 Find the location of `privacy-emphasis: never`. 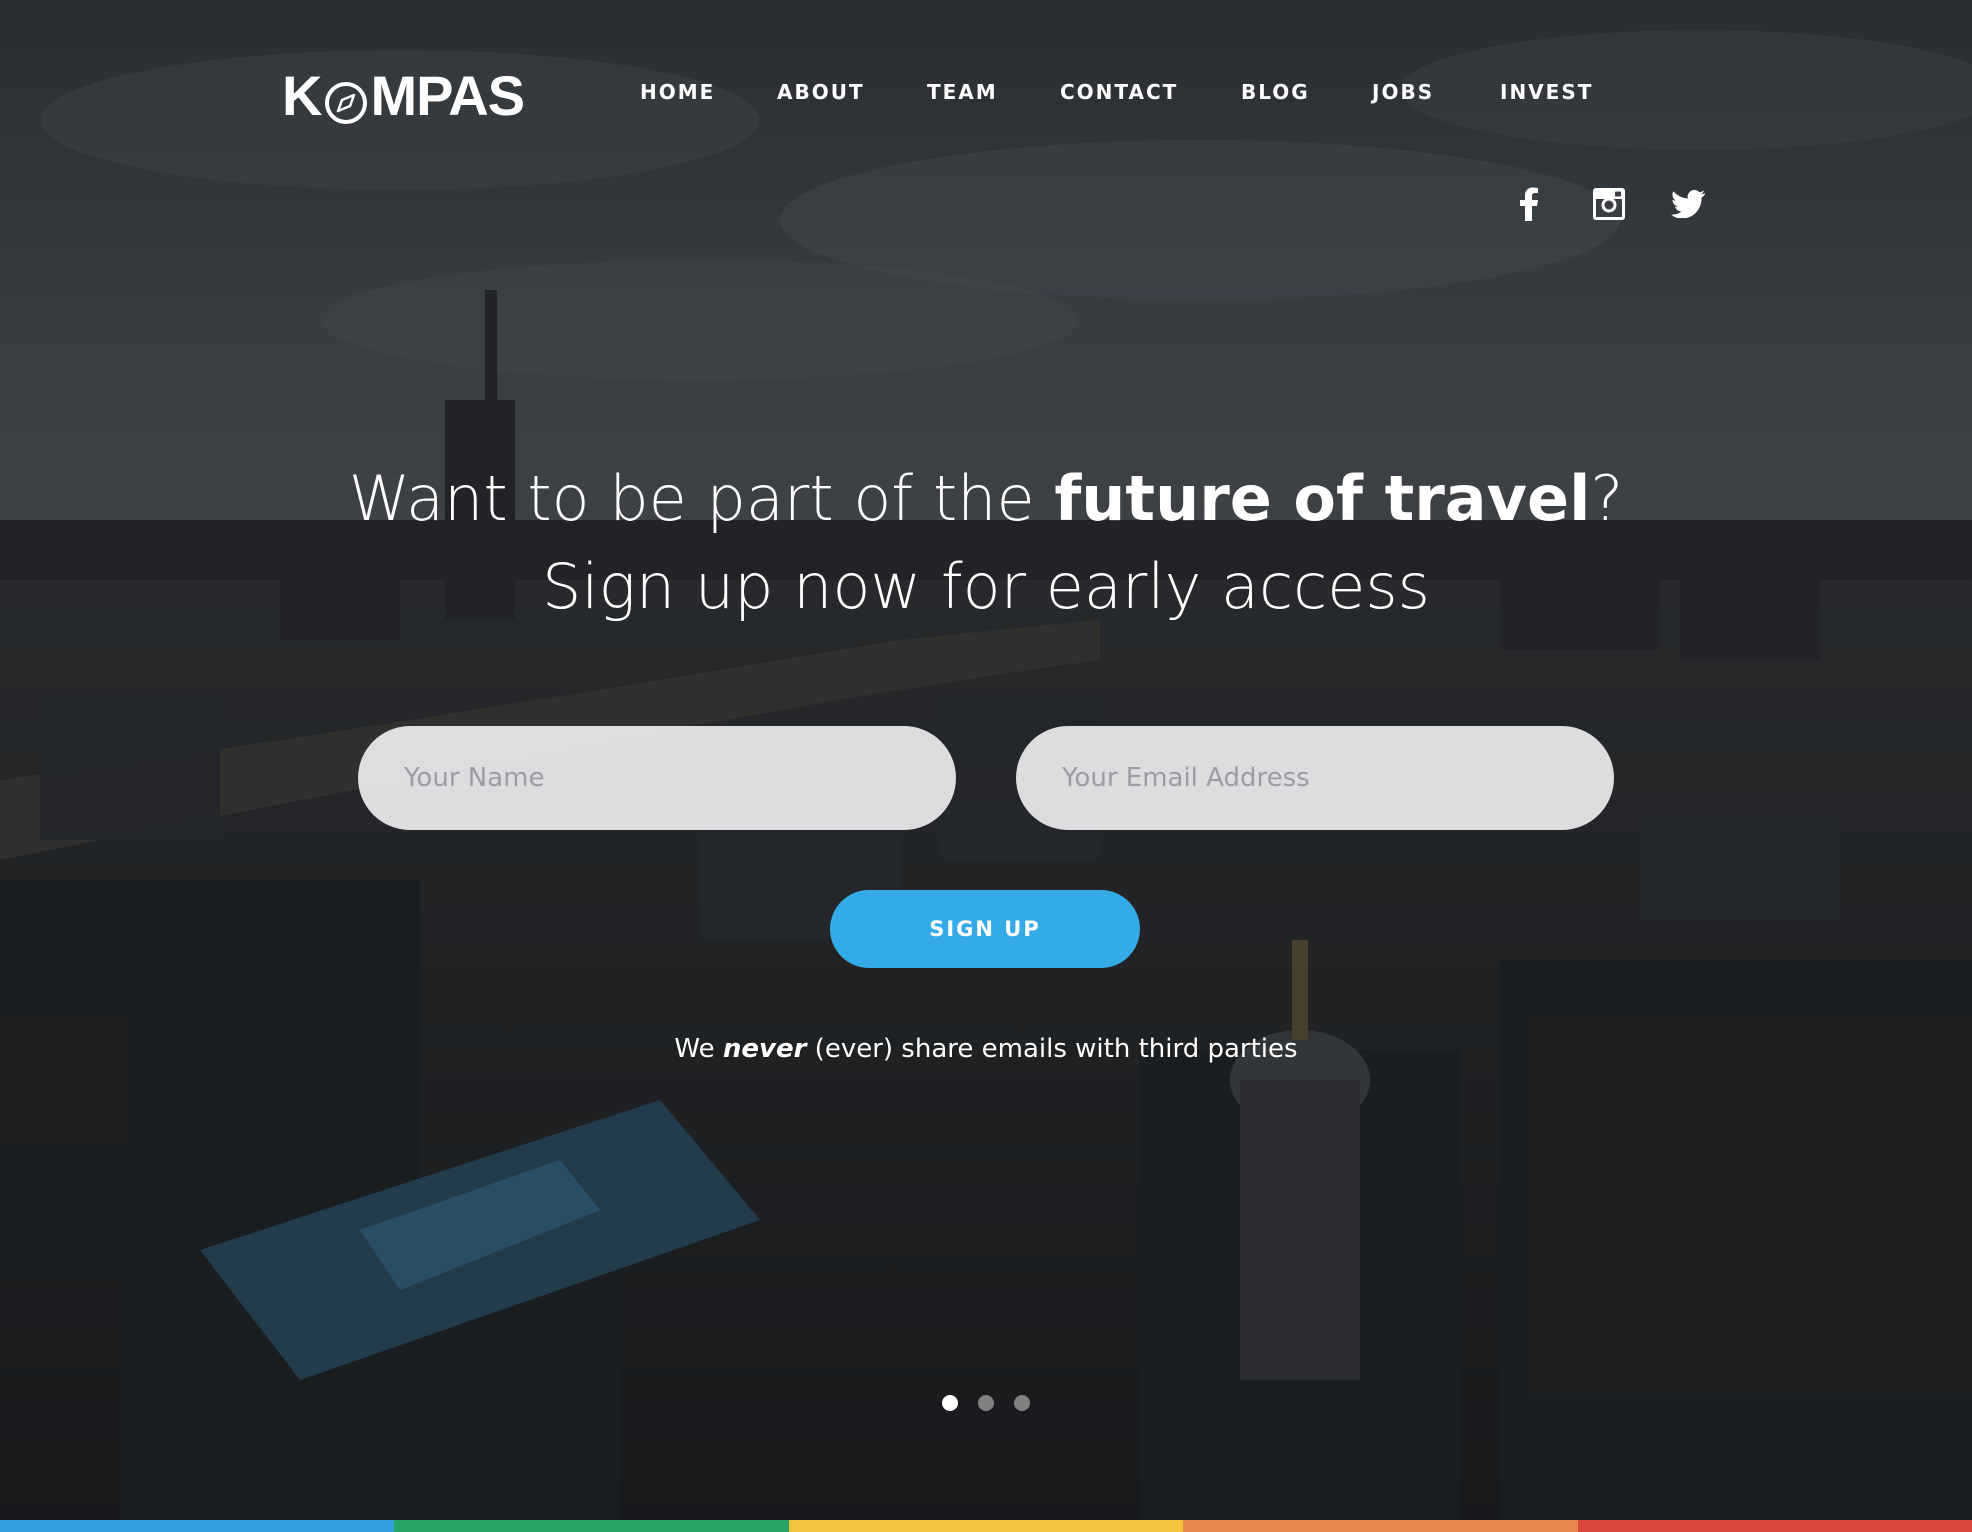

privacy-emphasis: never is located at coordinates (764, 1049).